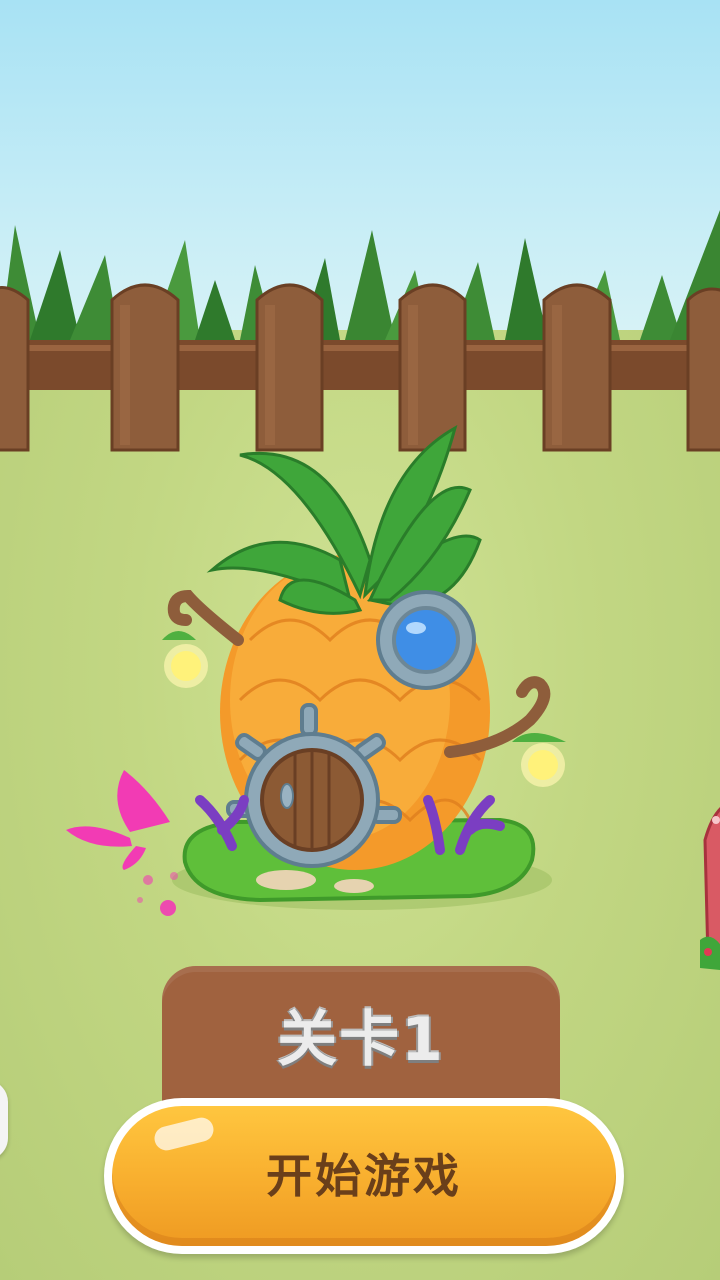  Describe the element at coordinates (710, 888) in the screenshot. I see `mushroom-house-icon` at that location.